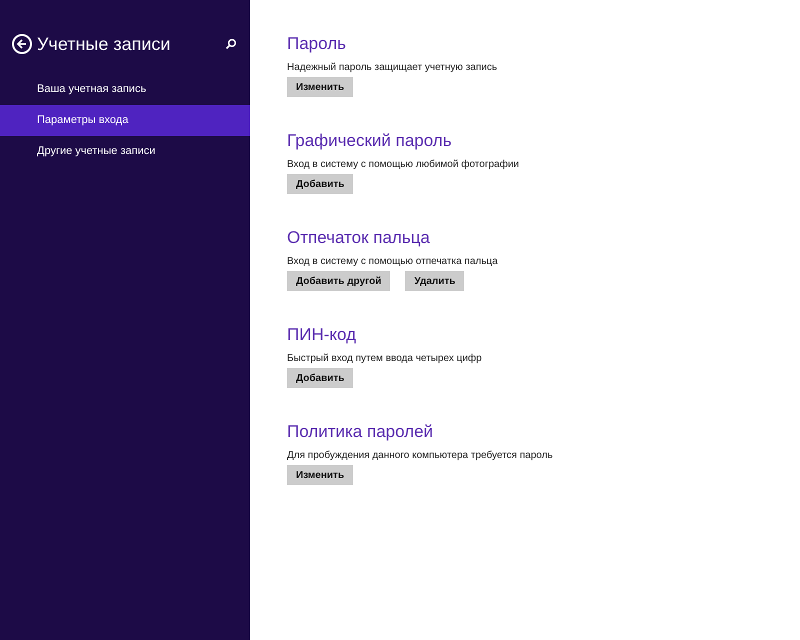 This screenshot has width=800, height=640. What do you see at coordinates (125, 120) in the screenshot?
I see `sidebar-item: Параметры входа` at bounding box center [125, 120].